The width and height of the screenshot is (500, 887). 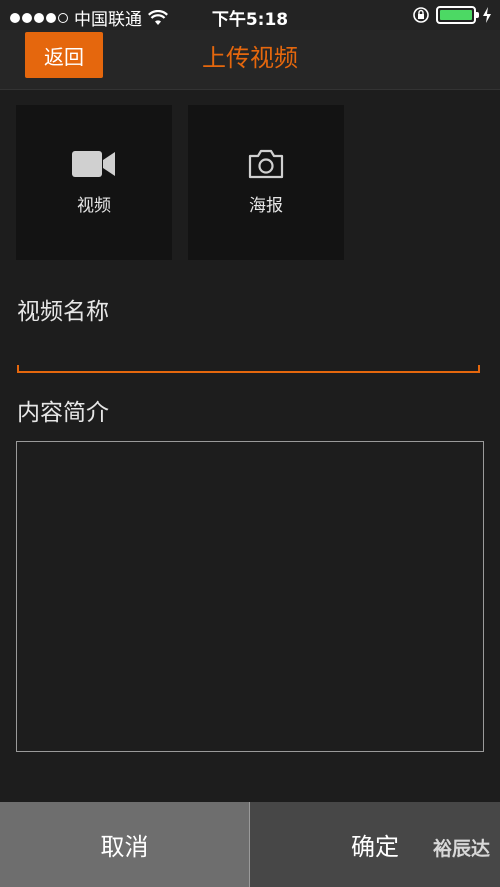 What do you see at coordinates (94, 206) in the screenshot?
I see `video-tile-label: 视频` at bounding box center [94, 206].